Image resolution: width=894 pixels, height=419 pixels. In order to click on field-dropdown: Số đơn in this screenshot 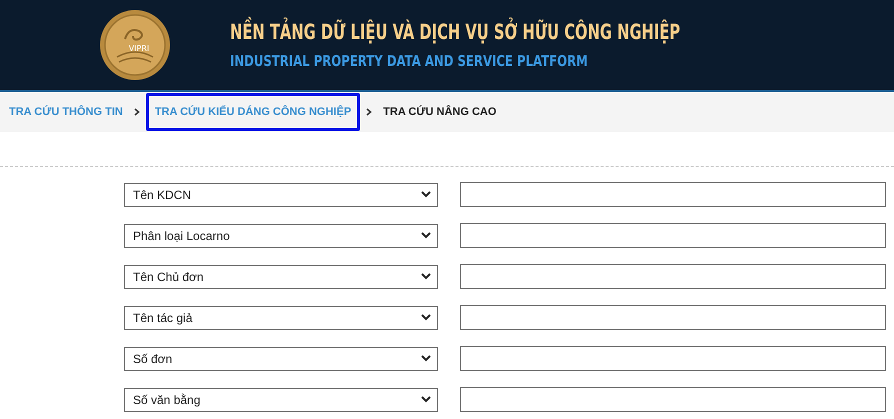, I will do `click(281, 358)`.